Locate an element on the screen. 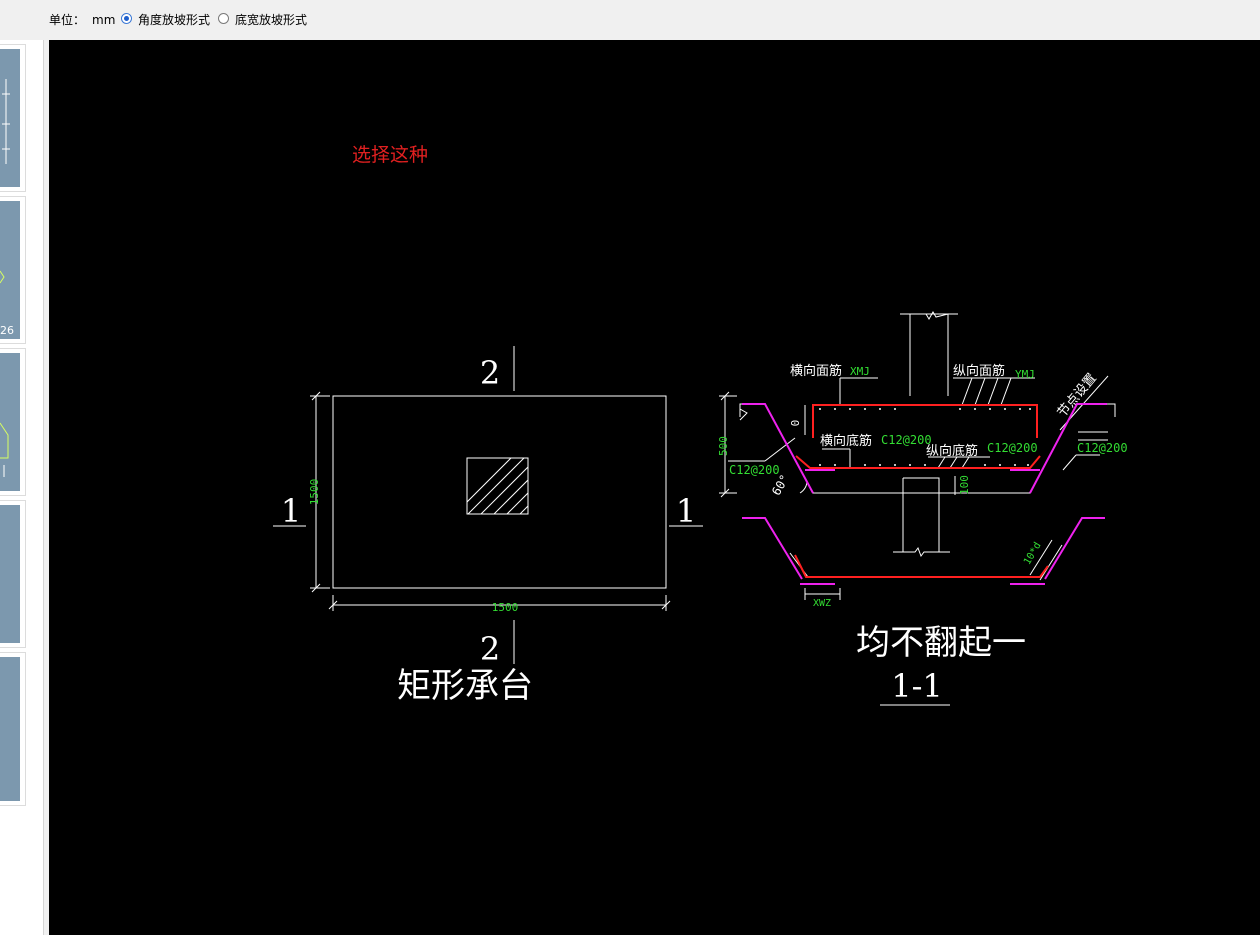 Image resolution: width=1260 pixels, height=935 pixels. thumbnail-2: 26 is located at coordinates (13, 270).